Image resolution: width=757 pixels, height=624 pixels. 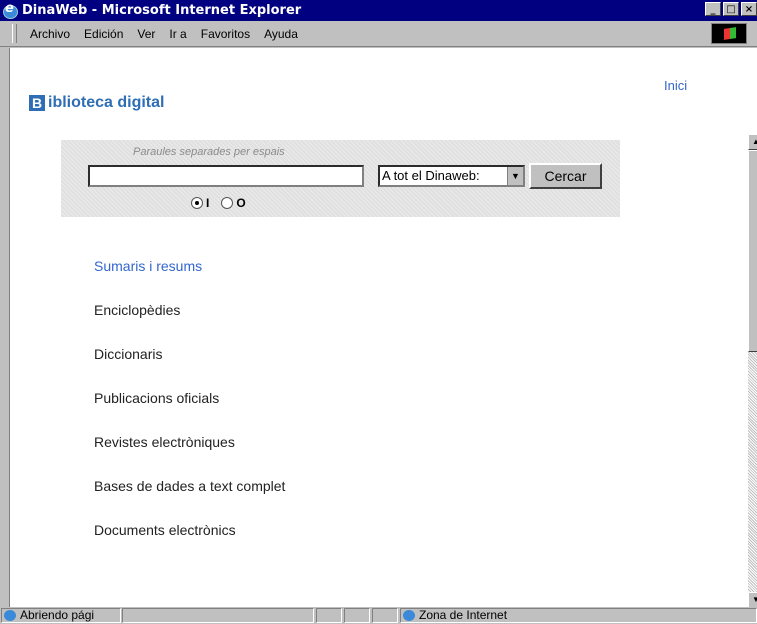 I want to click on menu-ver: Ver, so click(x=146, y=34).